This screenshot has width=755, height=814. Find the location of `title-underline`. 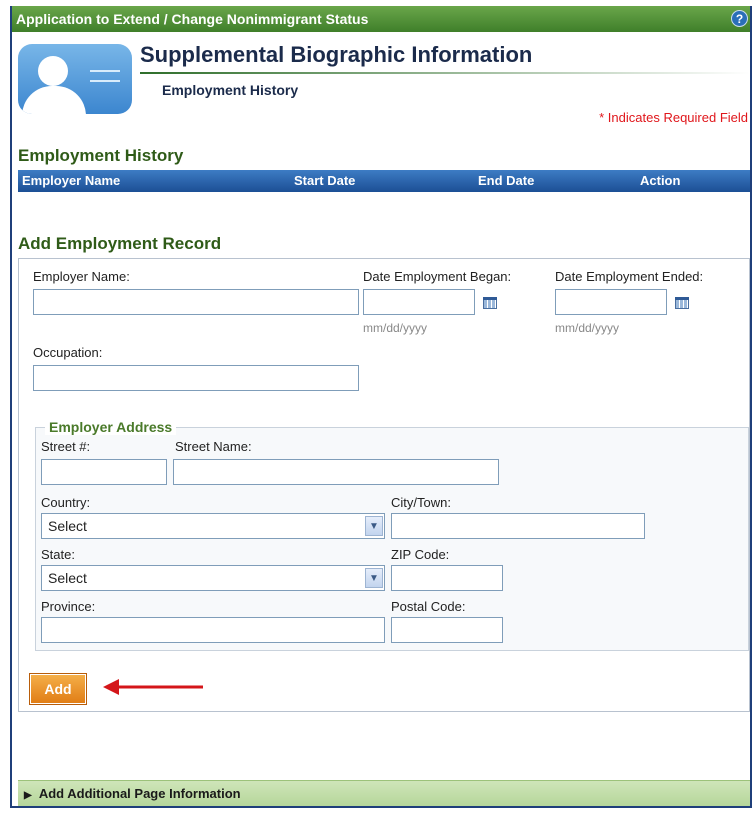

title-underline is located at coordinates (445, 73).